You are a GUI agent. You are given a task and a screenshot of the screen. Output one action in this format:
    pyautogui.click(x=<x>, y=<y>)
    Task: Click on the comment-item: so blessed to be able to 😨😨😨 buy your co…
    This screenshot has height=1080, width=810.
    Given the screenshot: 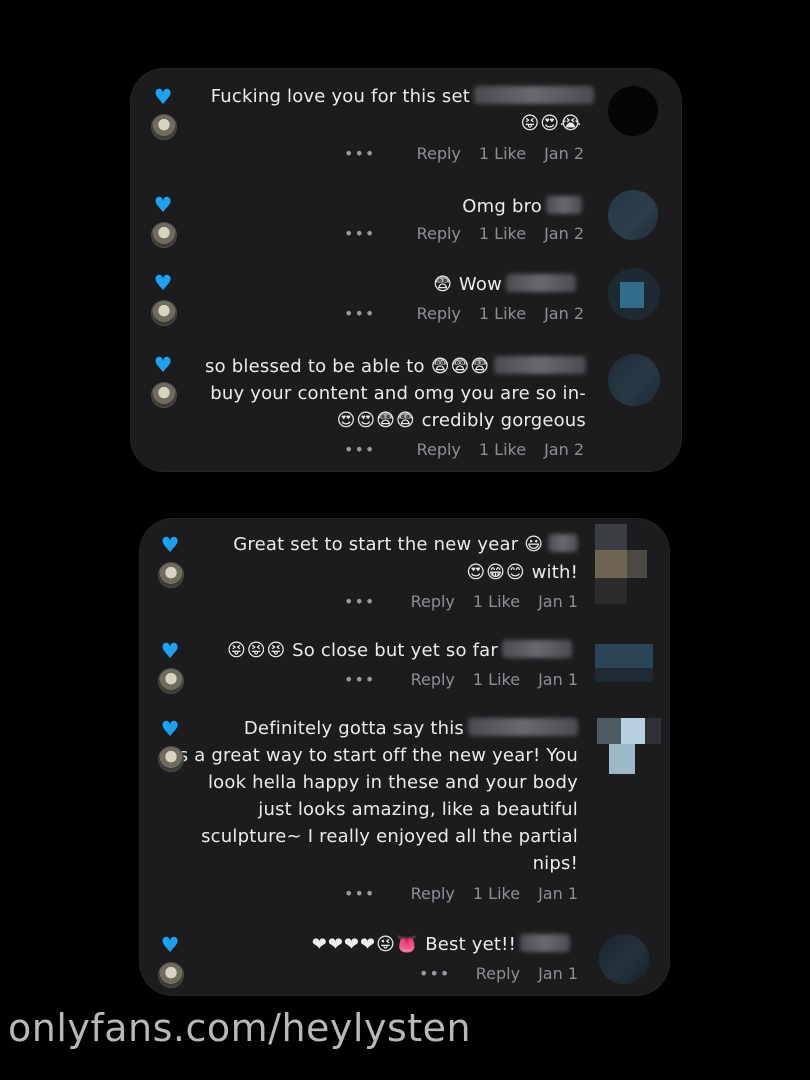 What is the action you would take?
    pyautogui.click(x=406, y=410)
    